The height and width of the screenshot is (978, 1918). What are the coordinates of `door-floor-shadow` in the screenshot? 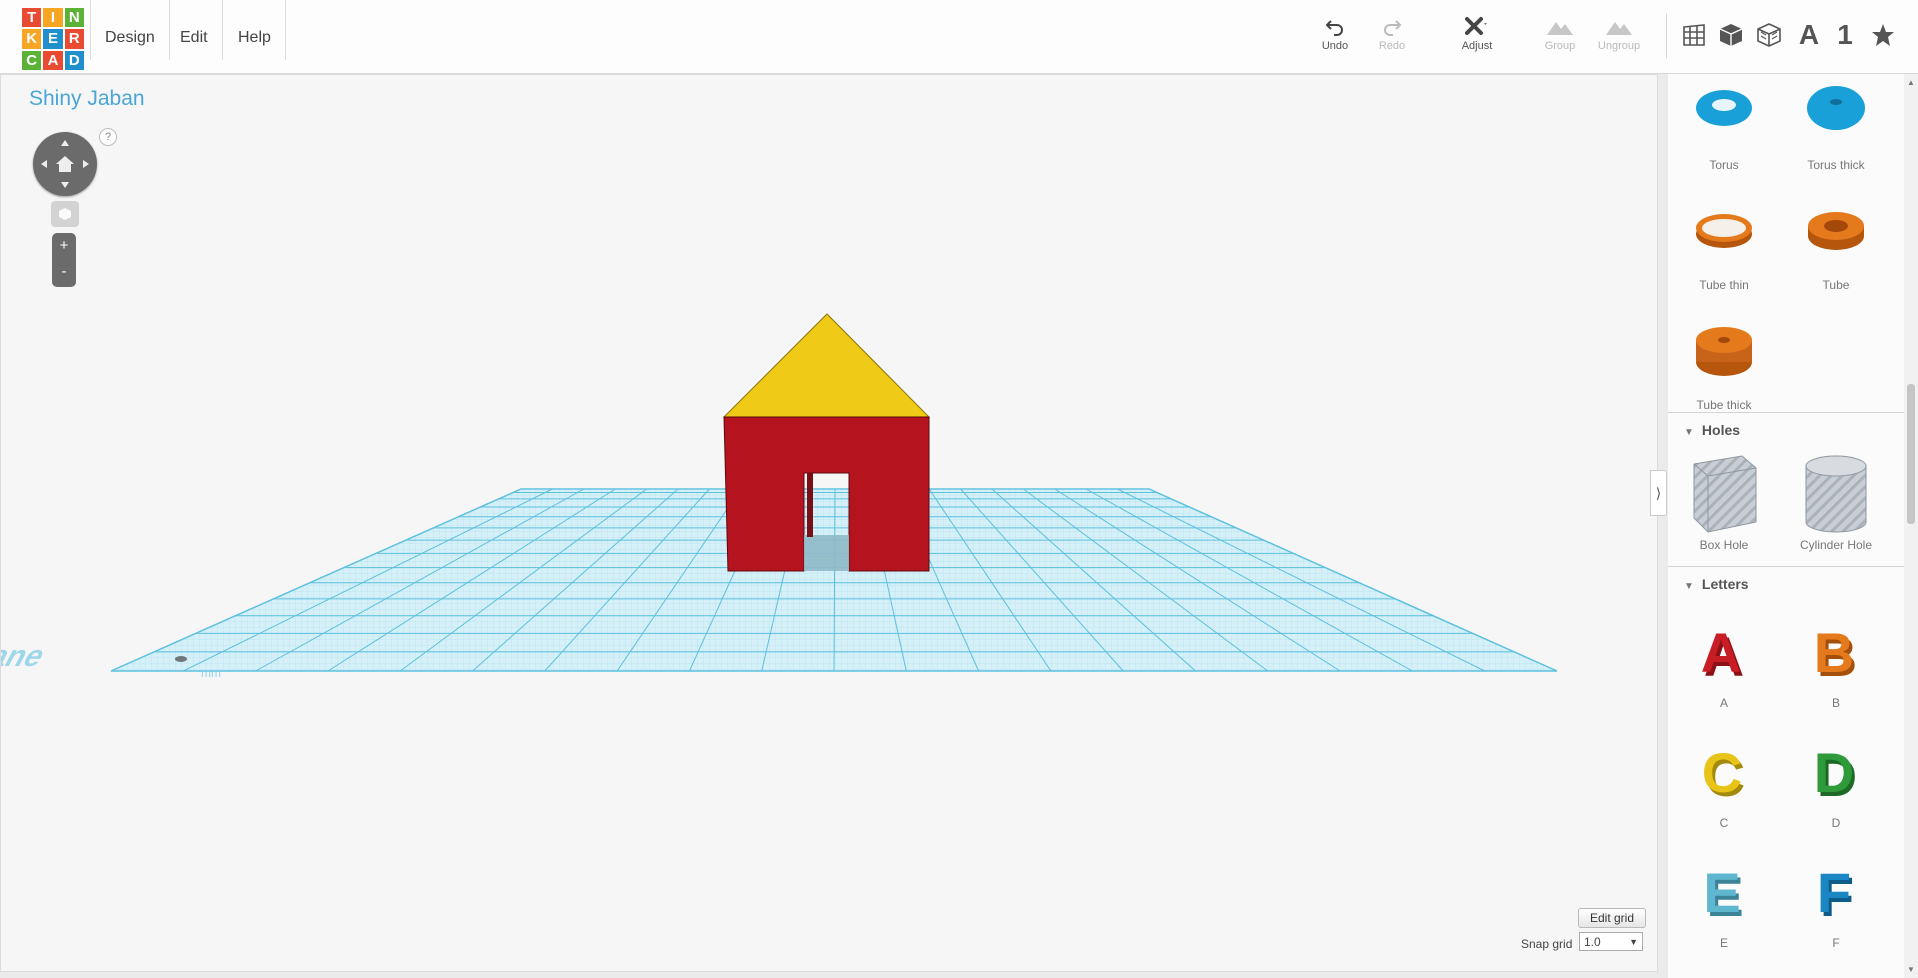 It's located at (826, 553).